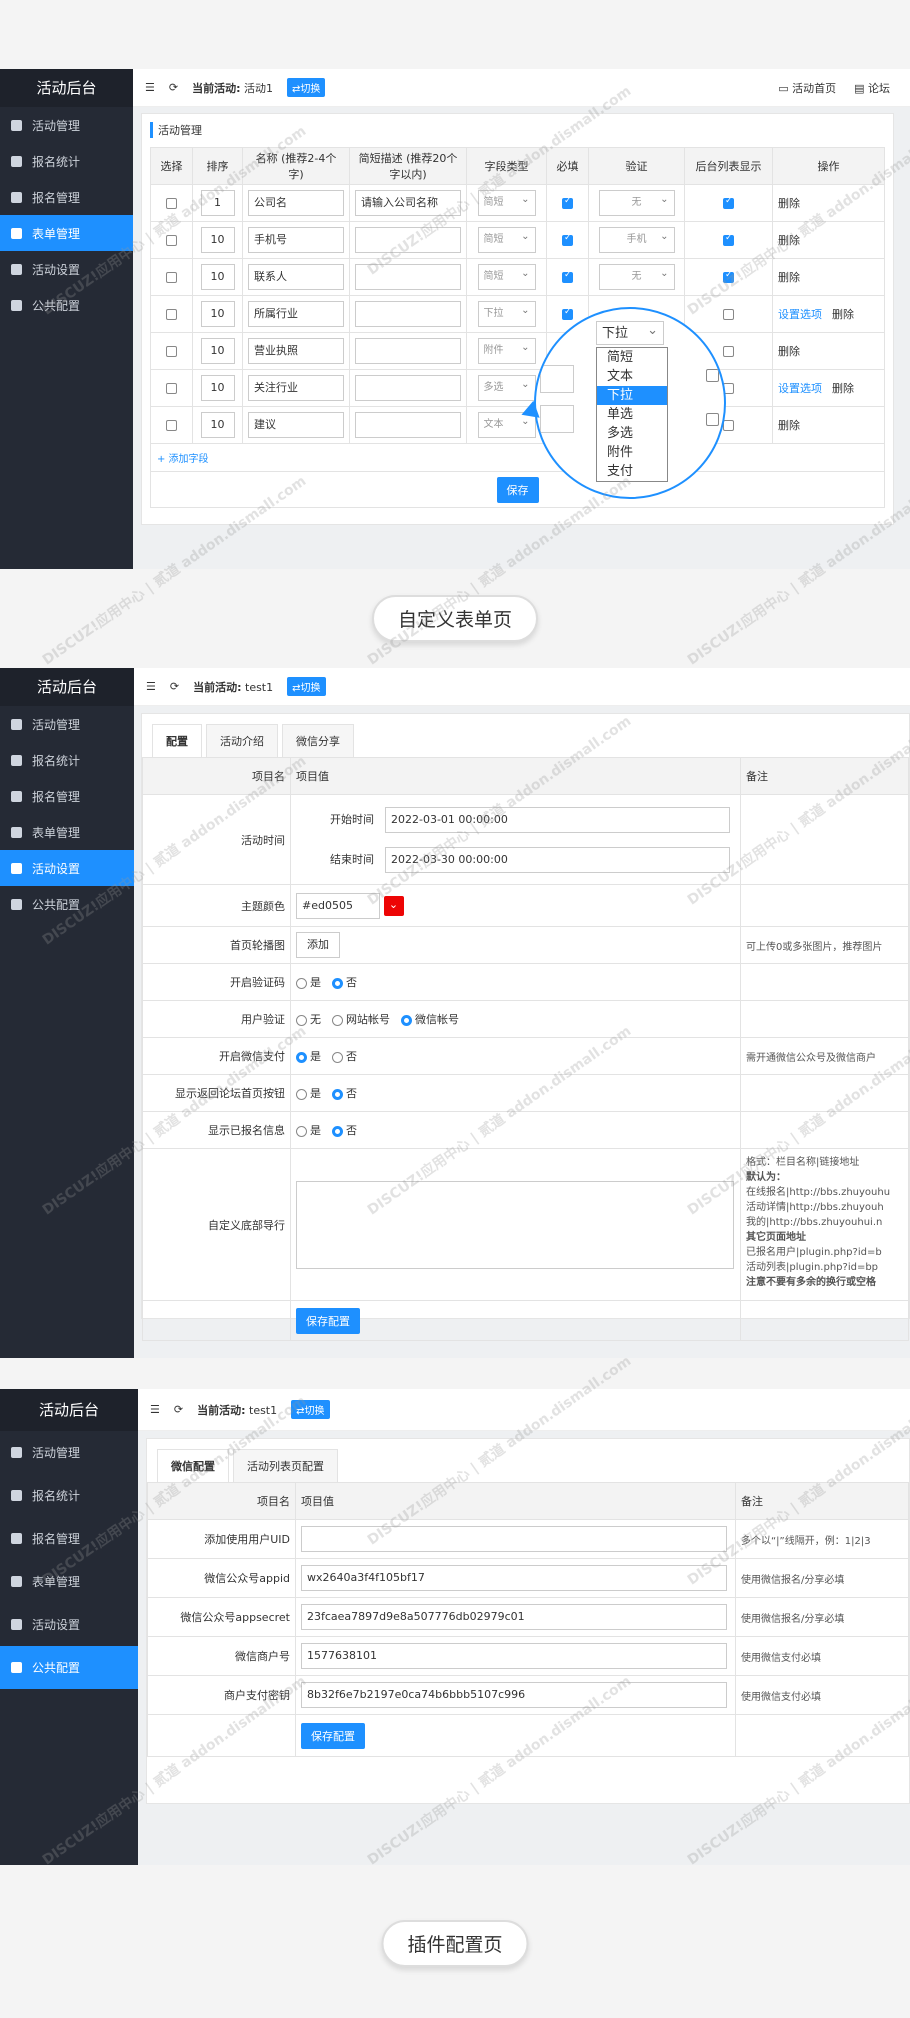  Describe the element at coordinates (632, 395) in the screenshot. I see `zoom-option: 下拉` at that location.